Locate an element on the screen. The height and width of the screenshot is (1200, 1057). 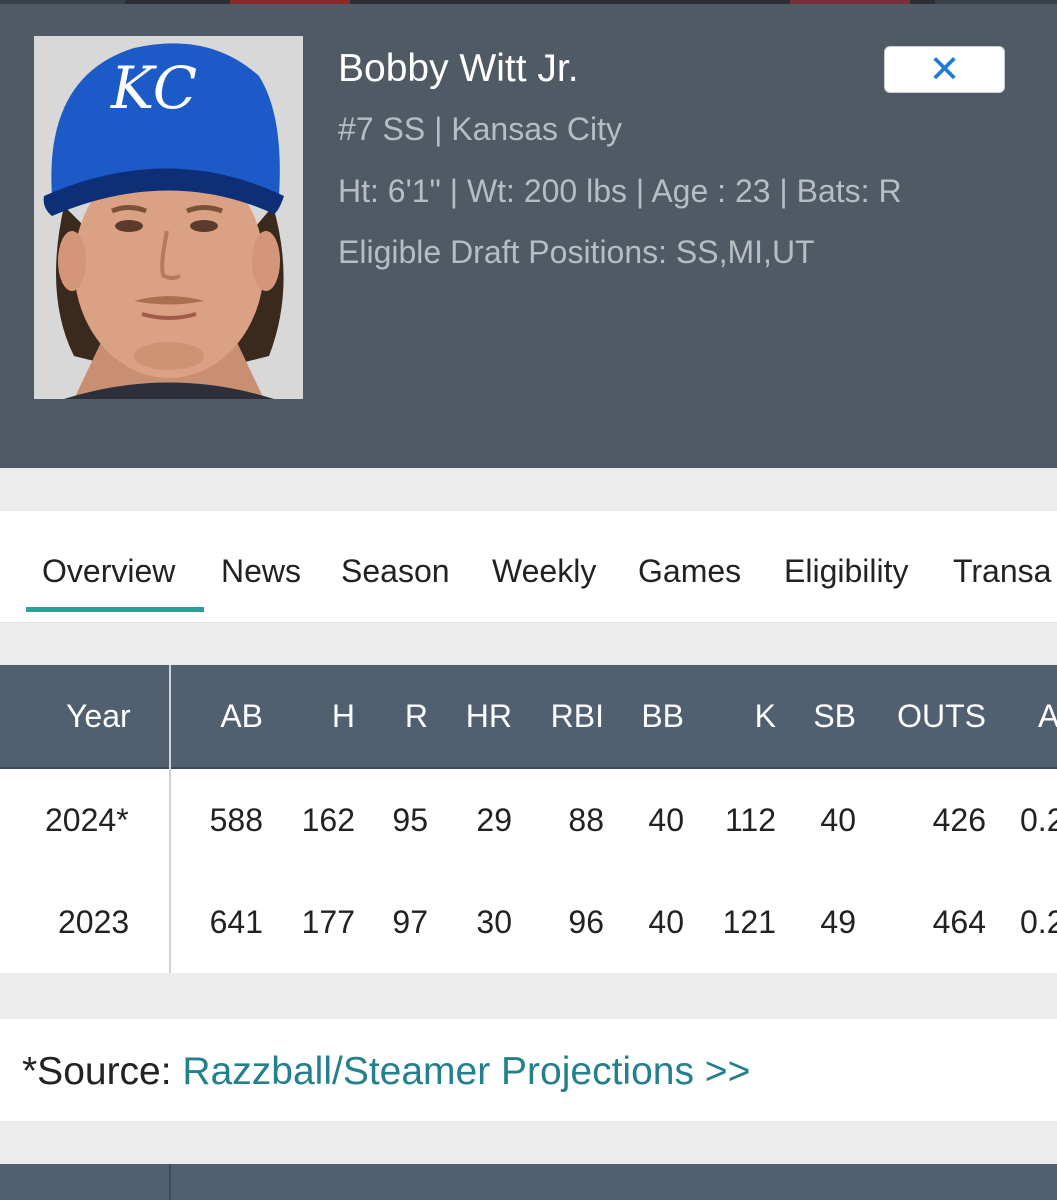
cell-outs: 464 is located at coordinates (959, 922).